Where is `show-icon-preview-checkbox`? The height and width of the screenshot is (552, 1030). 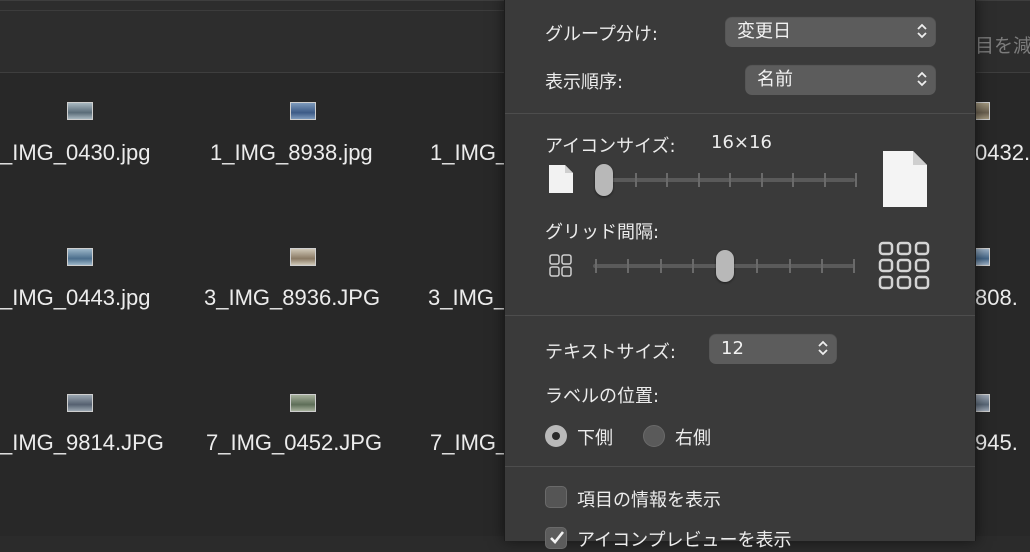 show-icon-preview-checkbox is located at coordinates (556, 538).